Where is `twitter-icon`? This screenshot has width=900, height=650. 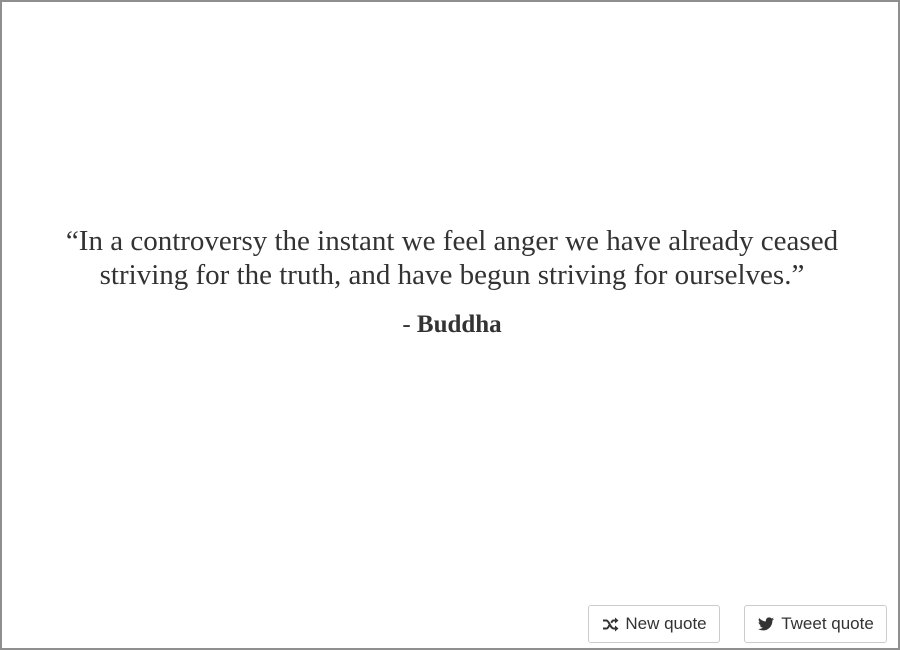
twitter-icon is located at coordinates (766, 624).